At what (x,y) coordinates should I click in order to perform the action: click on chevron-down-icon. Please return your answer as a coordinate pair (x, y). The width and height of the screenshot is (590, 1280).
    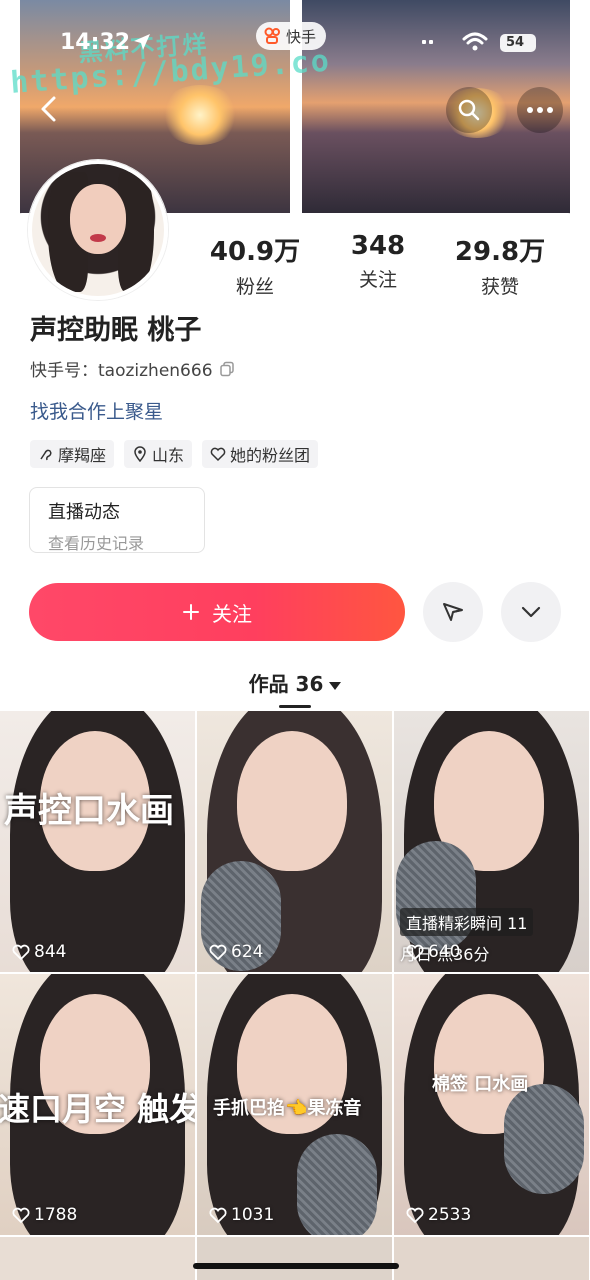
    Looking at the image, I should click on (531, 612).